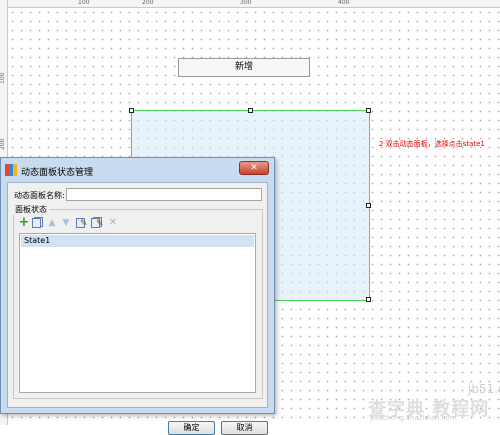 The image size is (500, 435). I want to click on resize-handle-top-right, so click(368, 110).